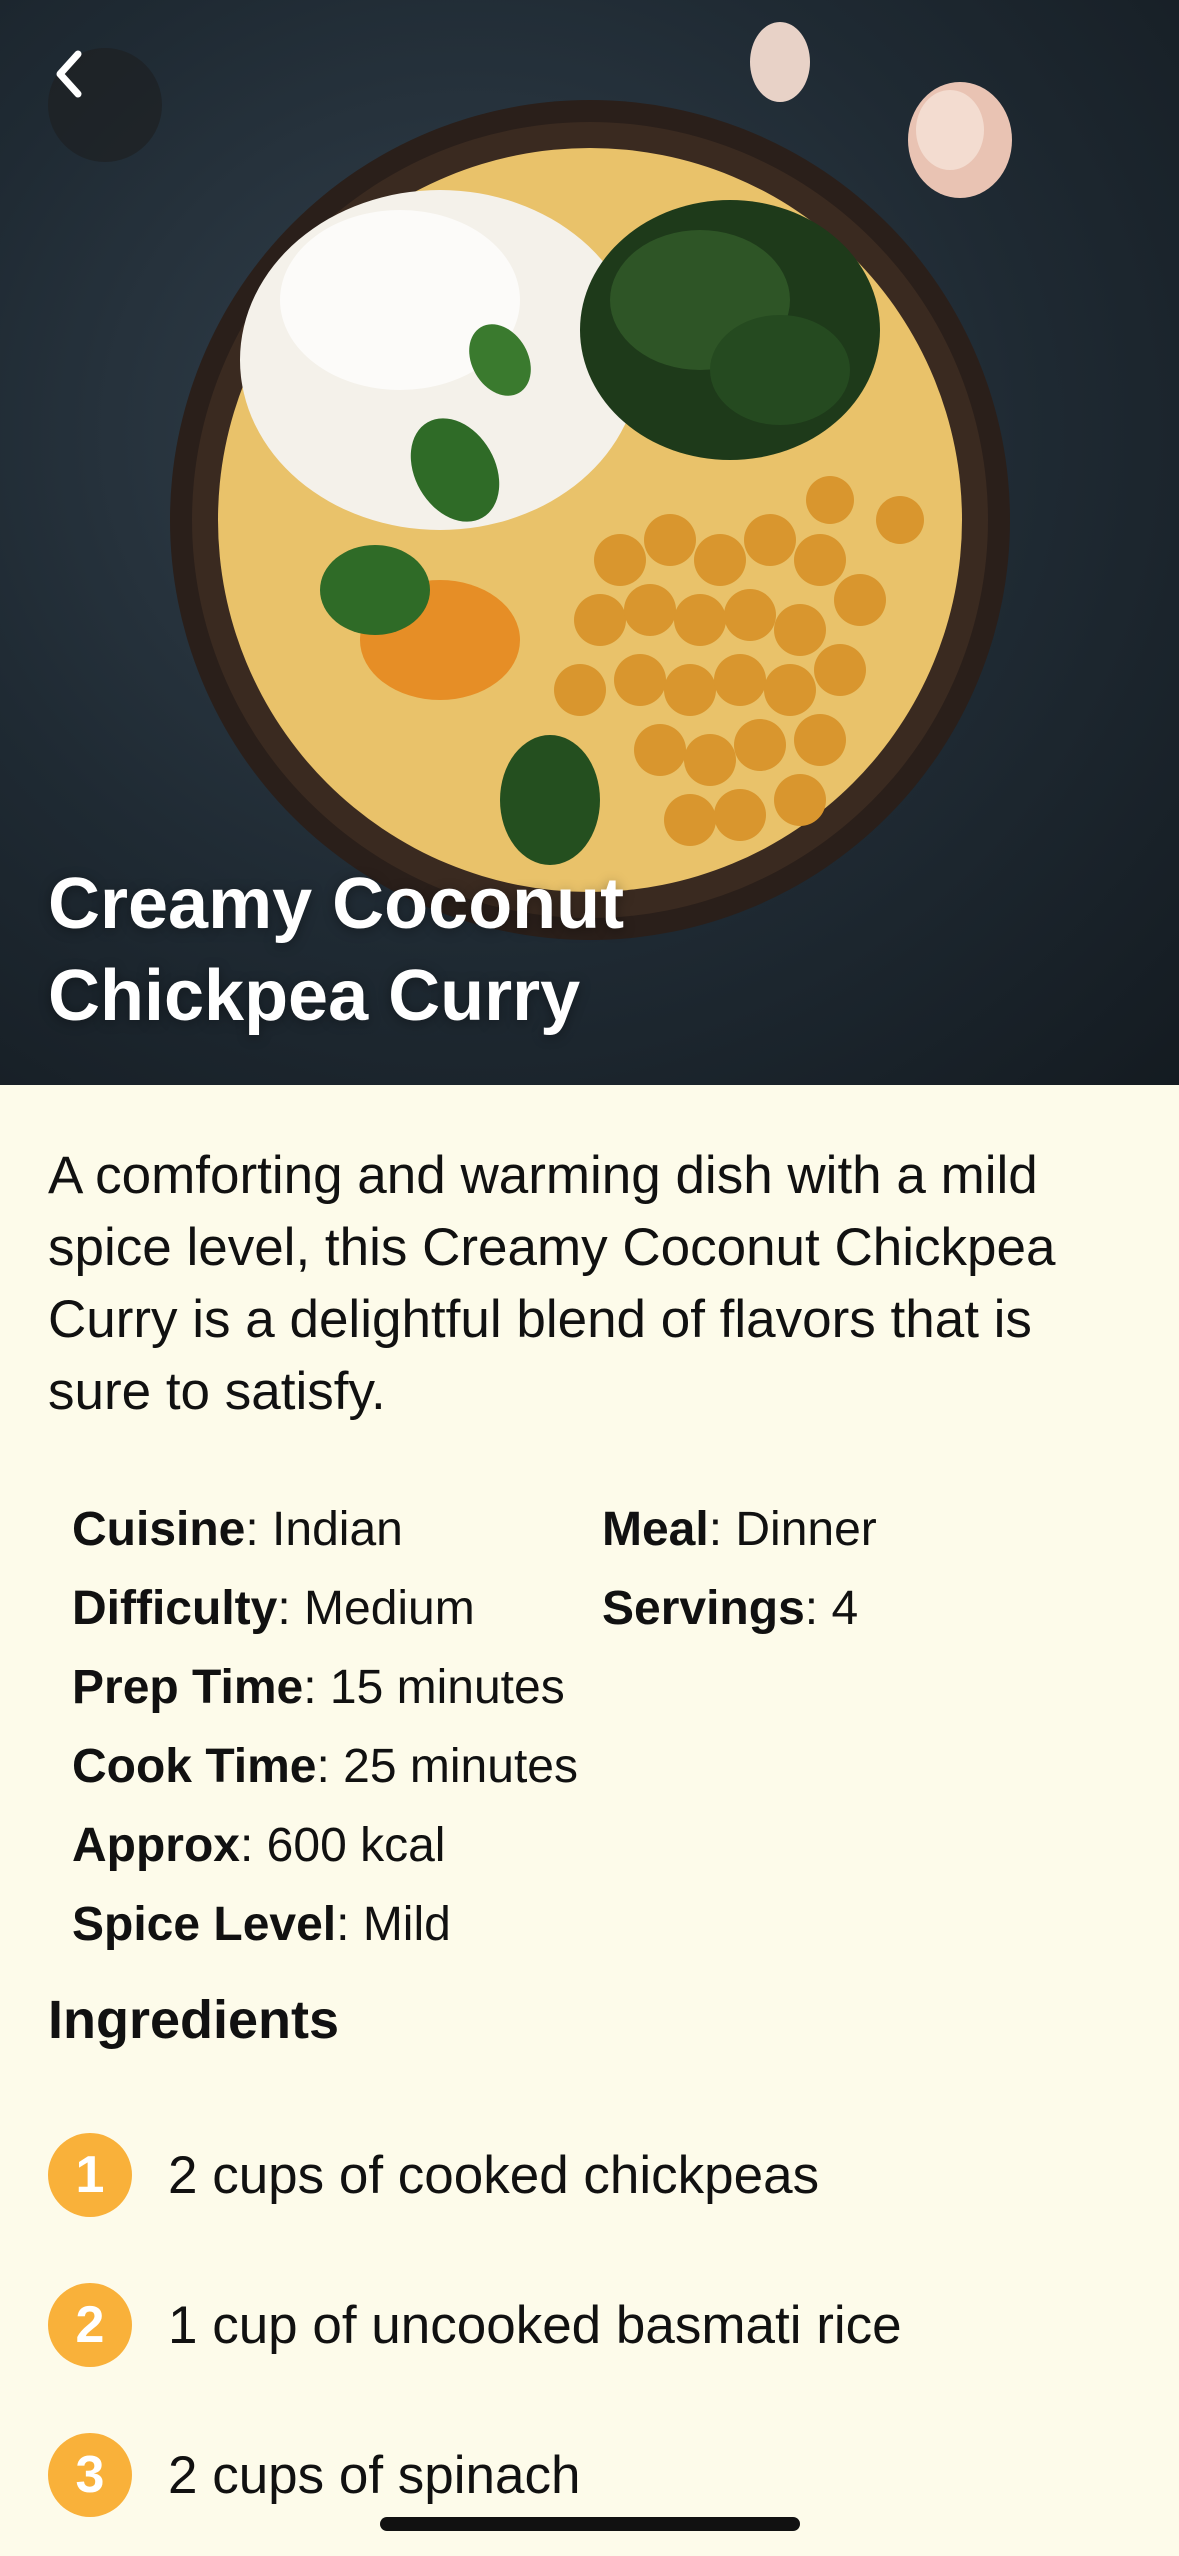 Image resolution: width=1179 pixels, height=2556 pixels. I want to click on meta-approx-label: Approx, so click(156, 1845).